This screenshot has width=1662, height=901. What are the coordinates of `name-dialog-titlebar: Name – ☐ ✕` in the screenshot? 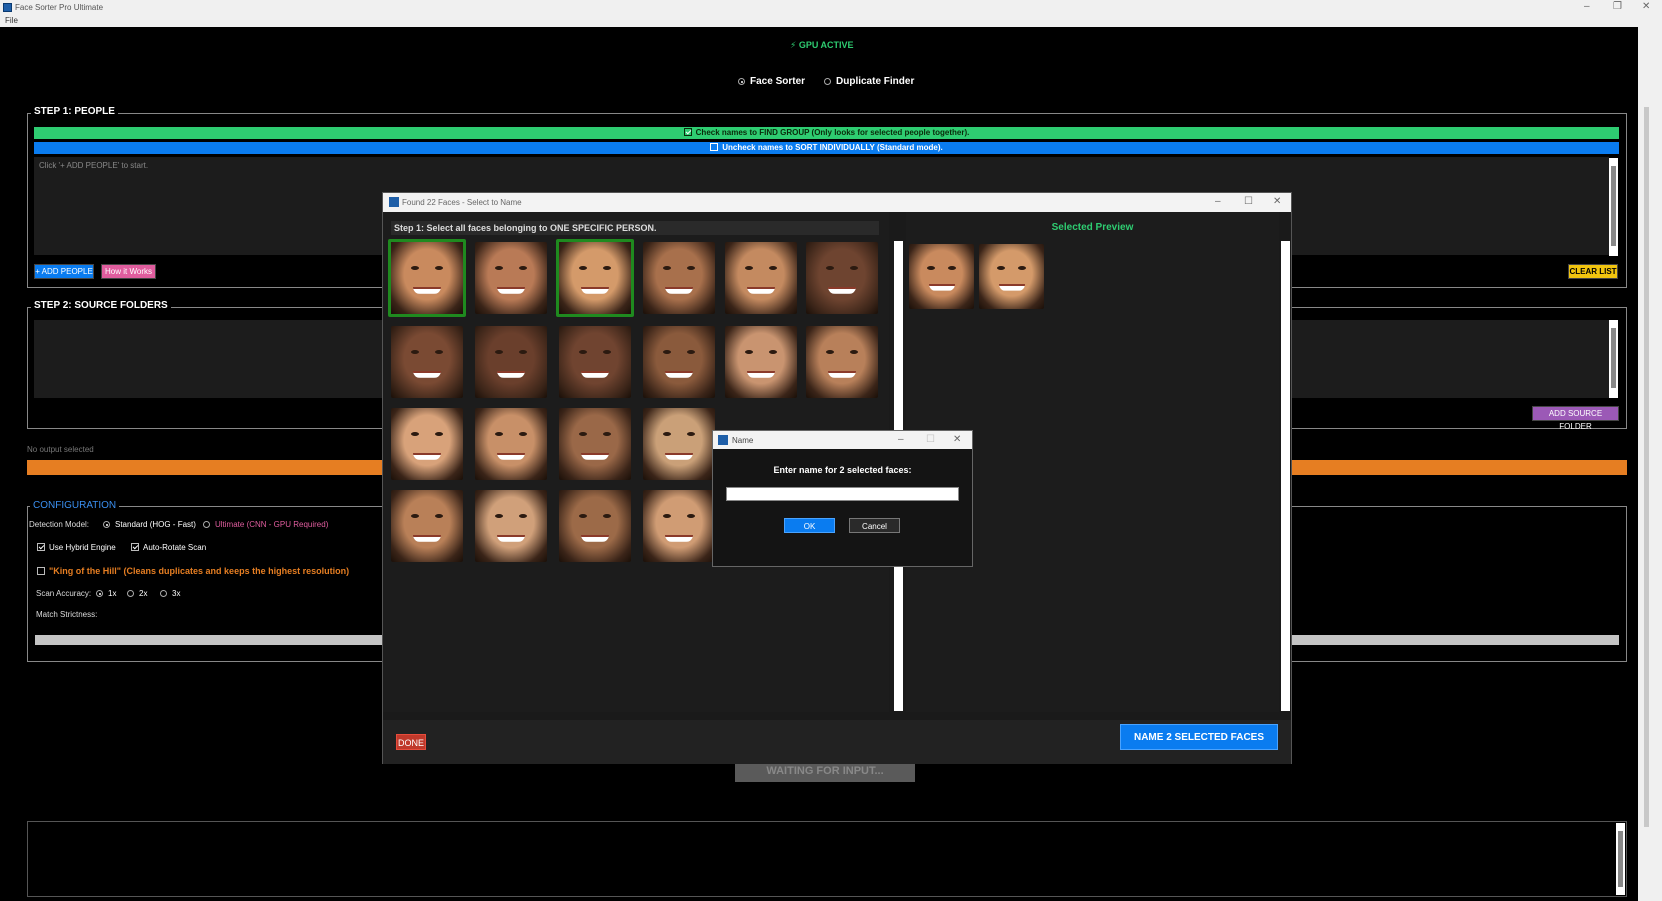 It's located at (842, 440).